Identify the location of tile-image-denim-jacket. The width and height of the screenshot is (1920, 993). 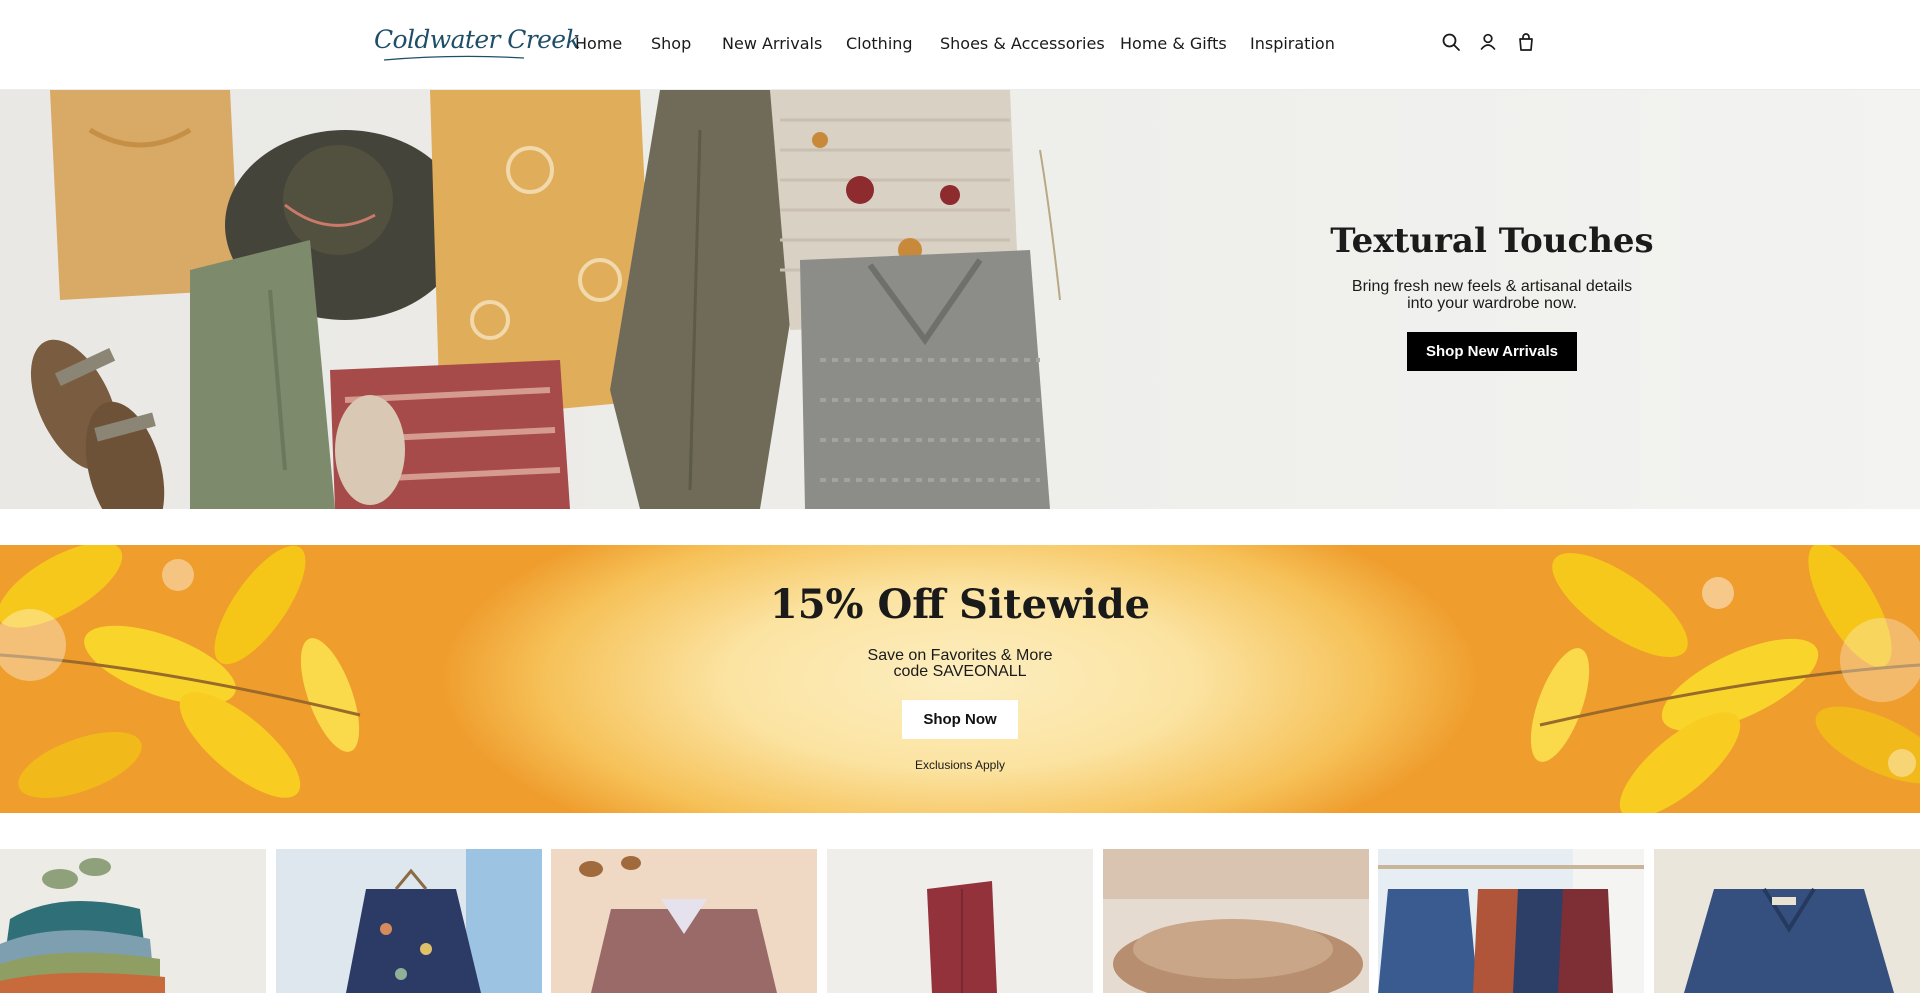
(1787, 921).